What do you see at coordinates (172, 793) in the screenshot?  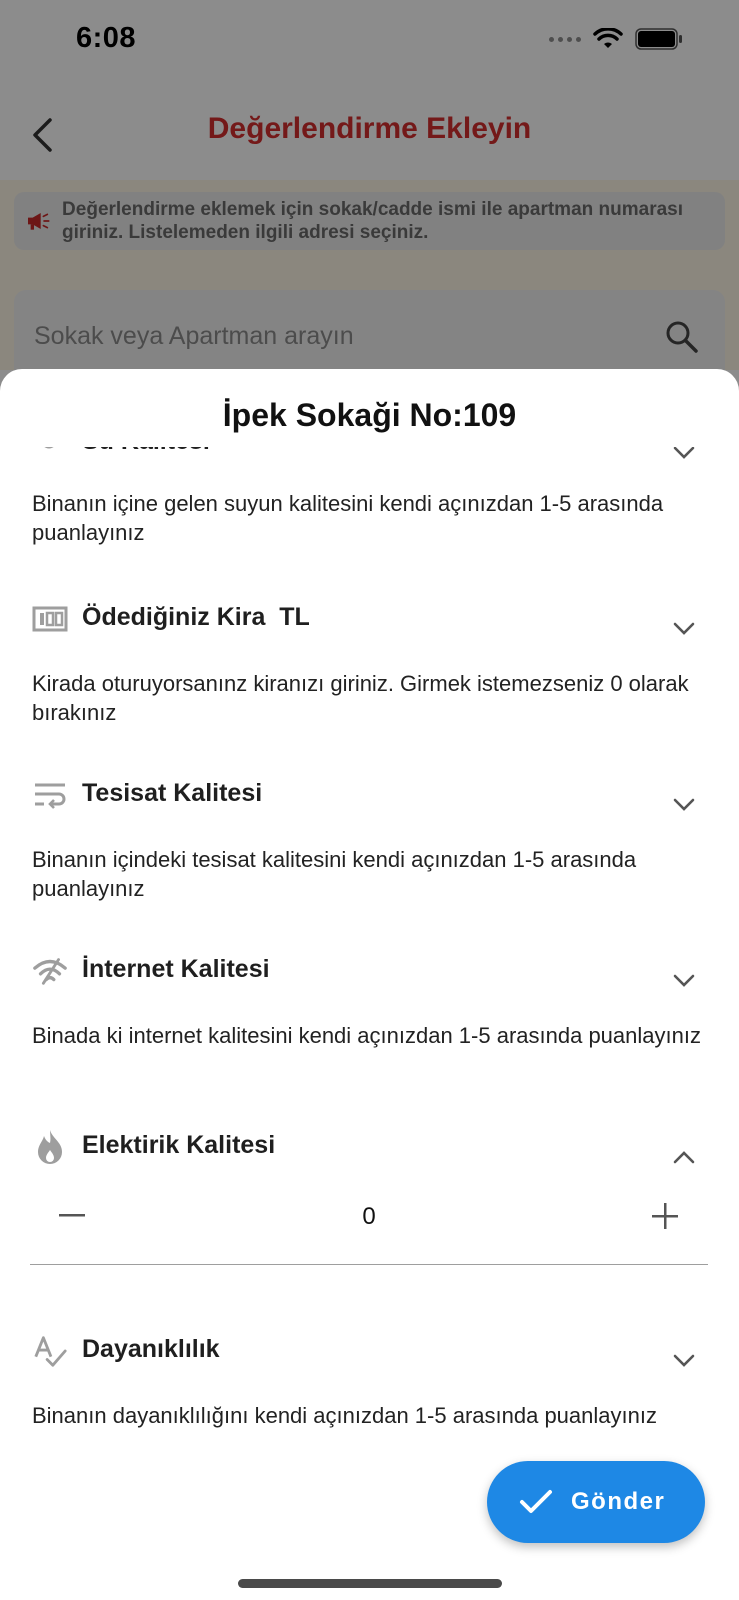 I see `section-title: Tesisat Kalitesi` at bounding box center [172, 793].